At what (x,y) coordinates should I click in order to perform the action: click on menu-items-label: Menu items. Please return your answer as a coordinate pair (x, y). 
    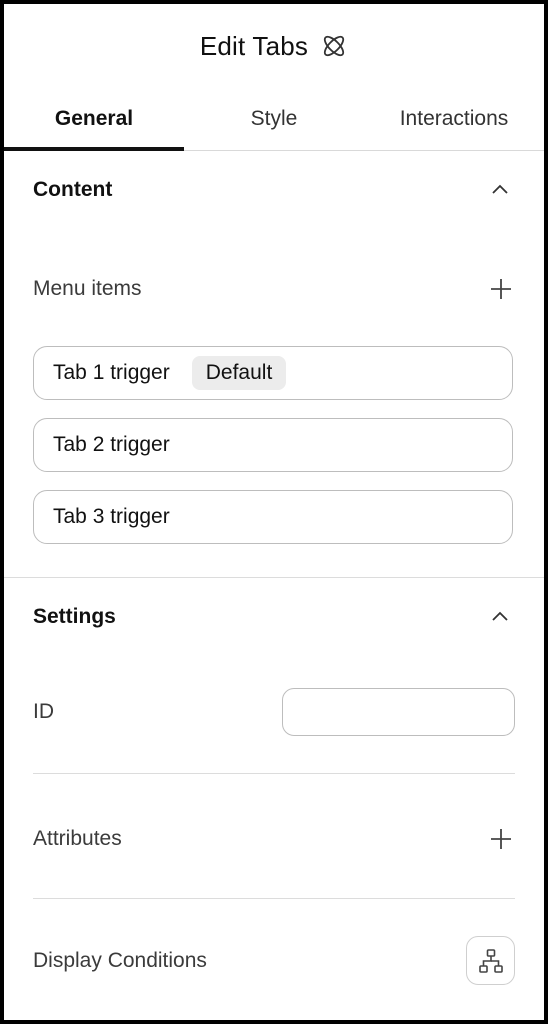
    Looking at the image, I should click on (87, 288).